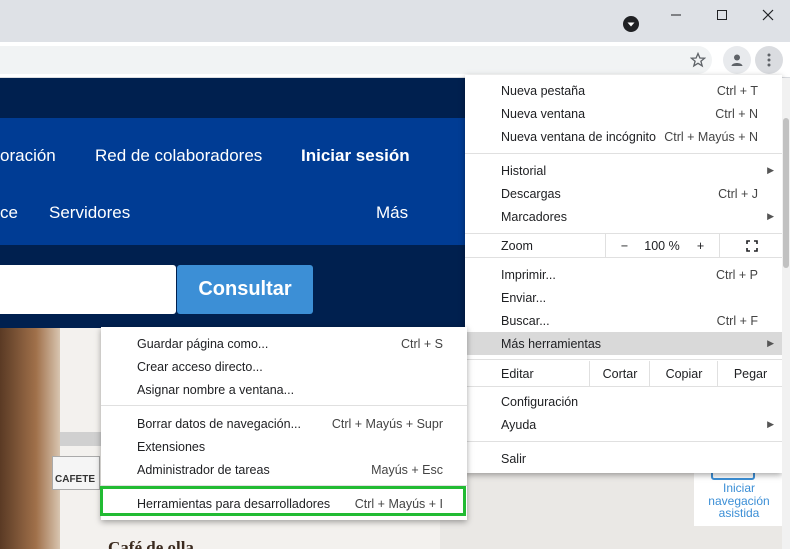 The height and width of the screenshot is (549, 790). Describe the element at coordinates (722, 15) in the screenshot. I see `maximize-icon` at that location.